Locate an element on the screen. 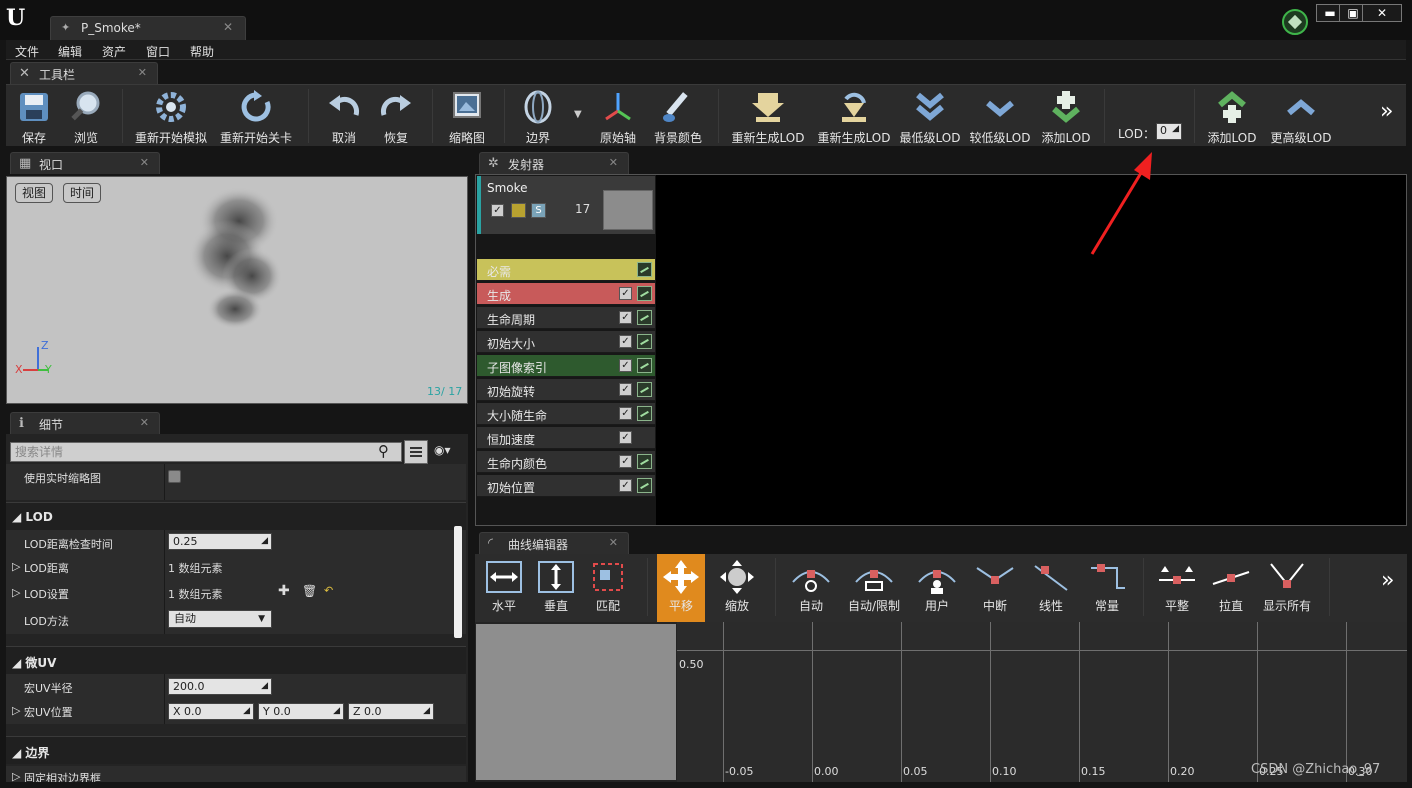  fit-button: 匹配 is located at coordinates (608, 588).